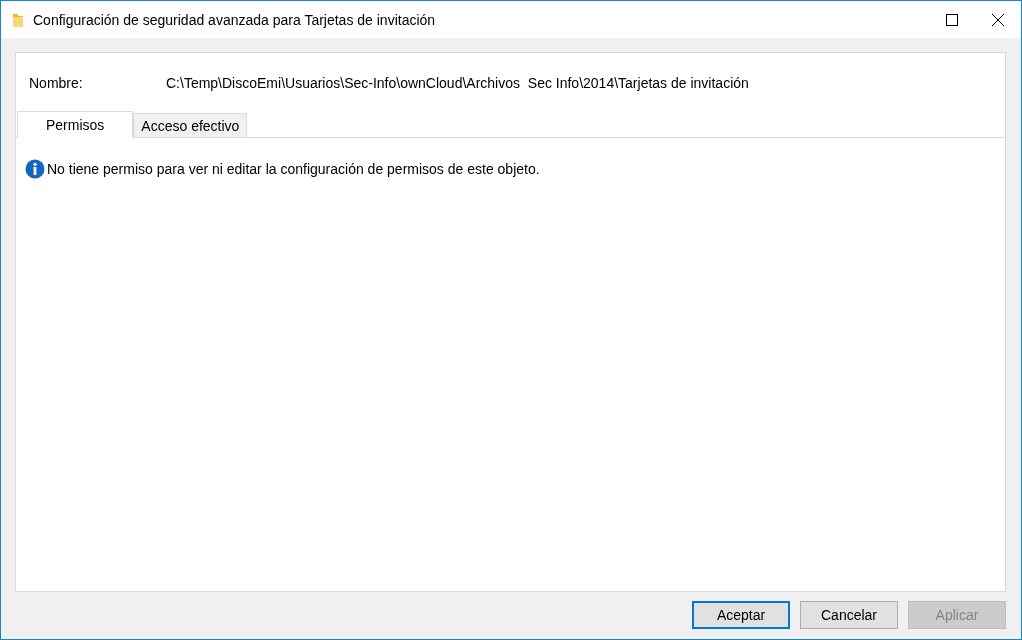  I want to click on folder-icon, so click(19, 19).